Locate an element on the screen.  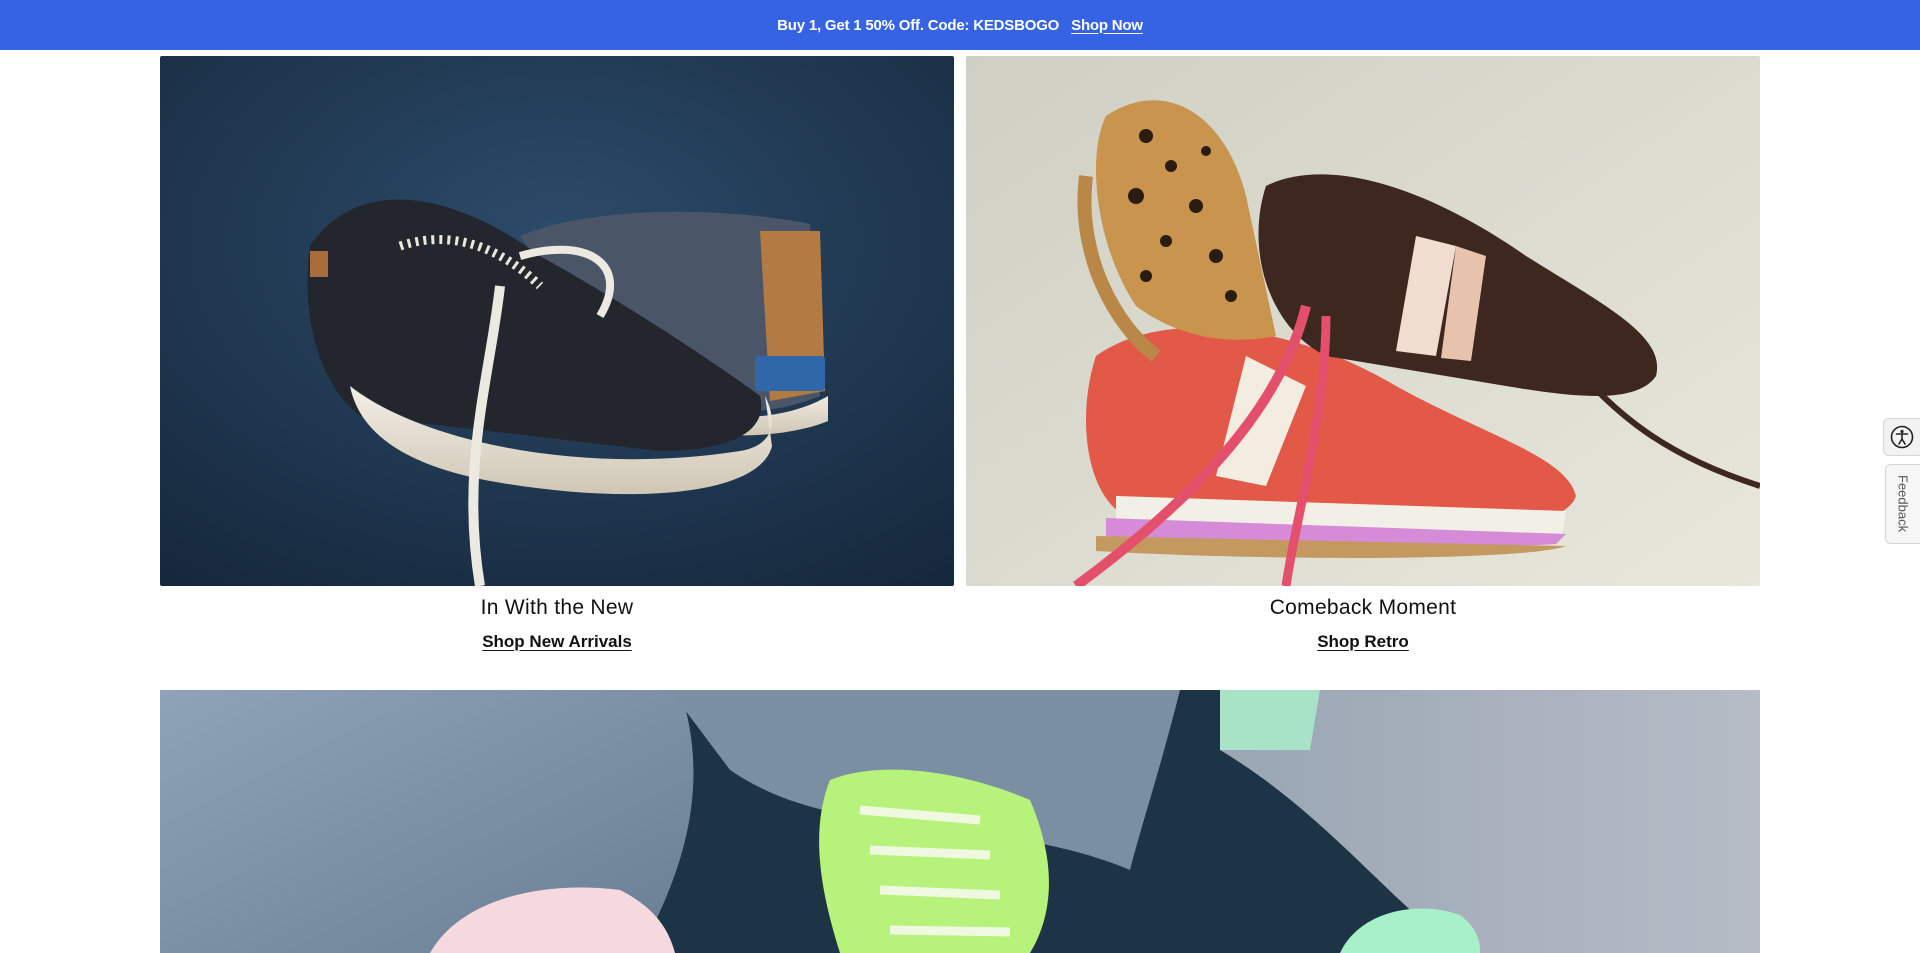
shop-now-link: Shop Now is located at coordinates (1107, 25).